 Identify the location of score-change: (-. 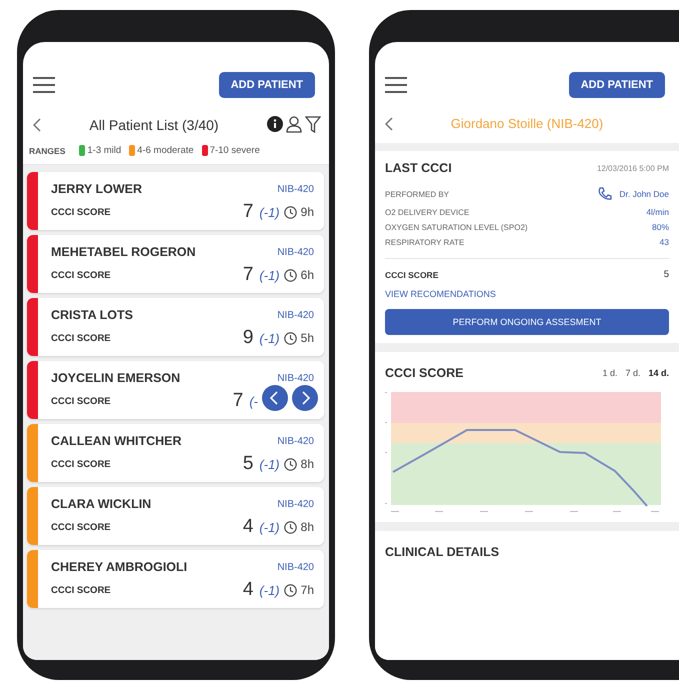
(253, 401).